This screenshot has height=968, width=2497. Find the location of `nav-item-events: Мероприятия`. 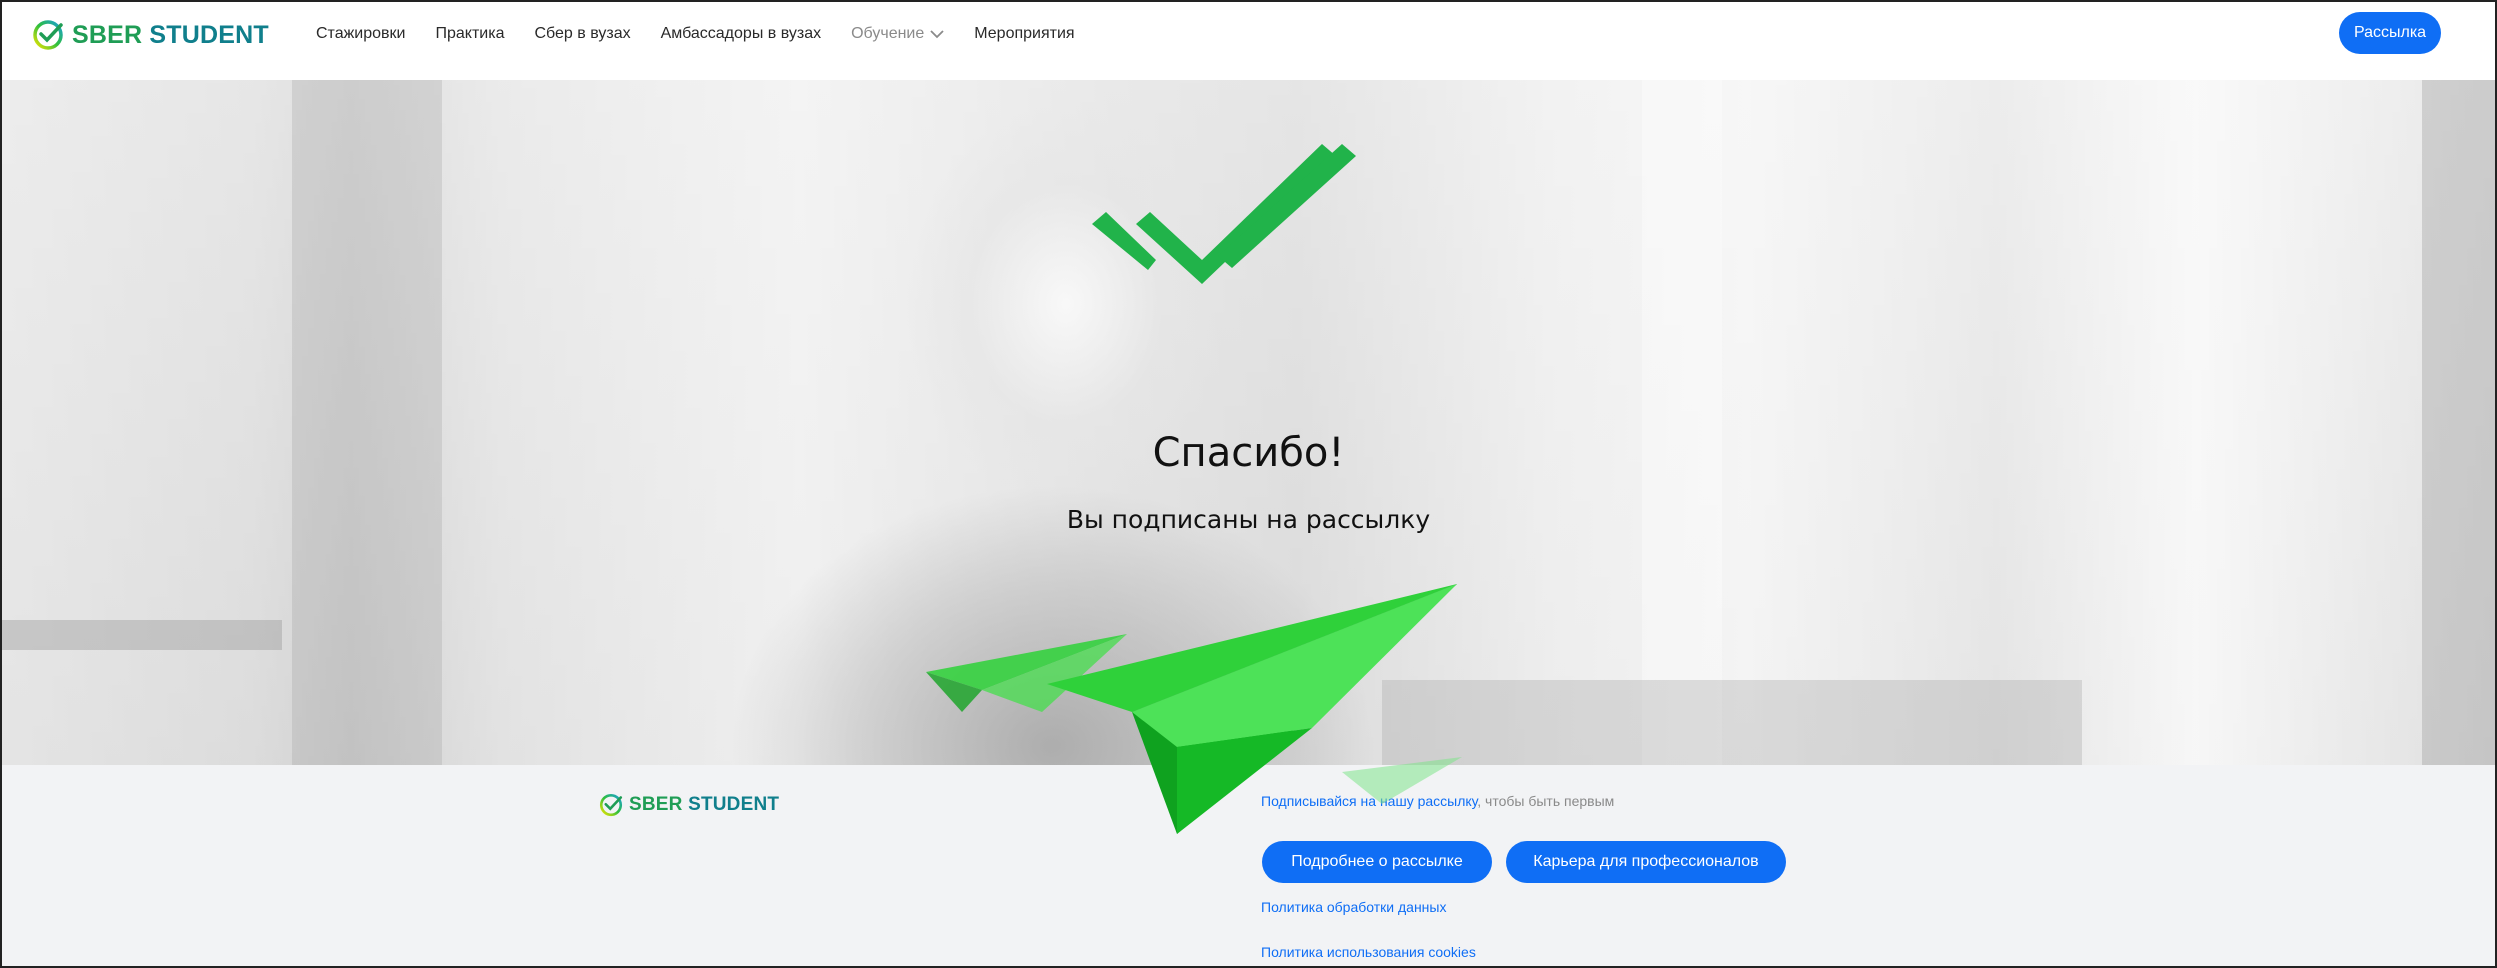

nav-item-events: Мероприятия is located at coordinates (1024, 34).